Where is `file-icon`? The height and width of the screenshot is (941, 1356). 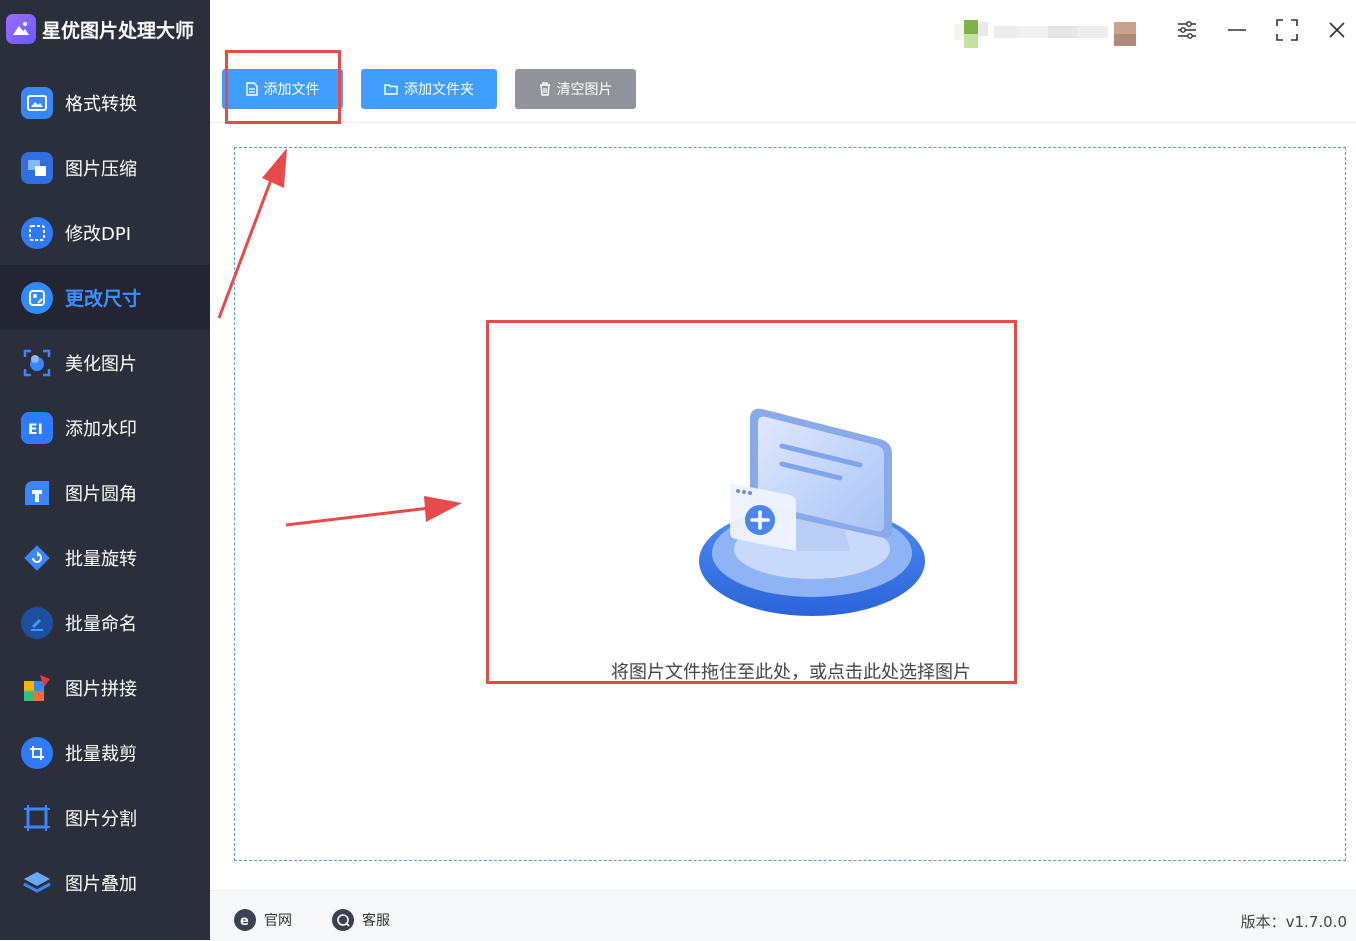
file-icon is located at coordinates (251, 89).